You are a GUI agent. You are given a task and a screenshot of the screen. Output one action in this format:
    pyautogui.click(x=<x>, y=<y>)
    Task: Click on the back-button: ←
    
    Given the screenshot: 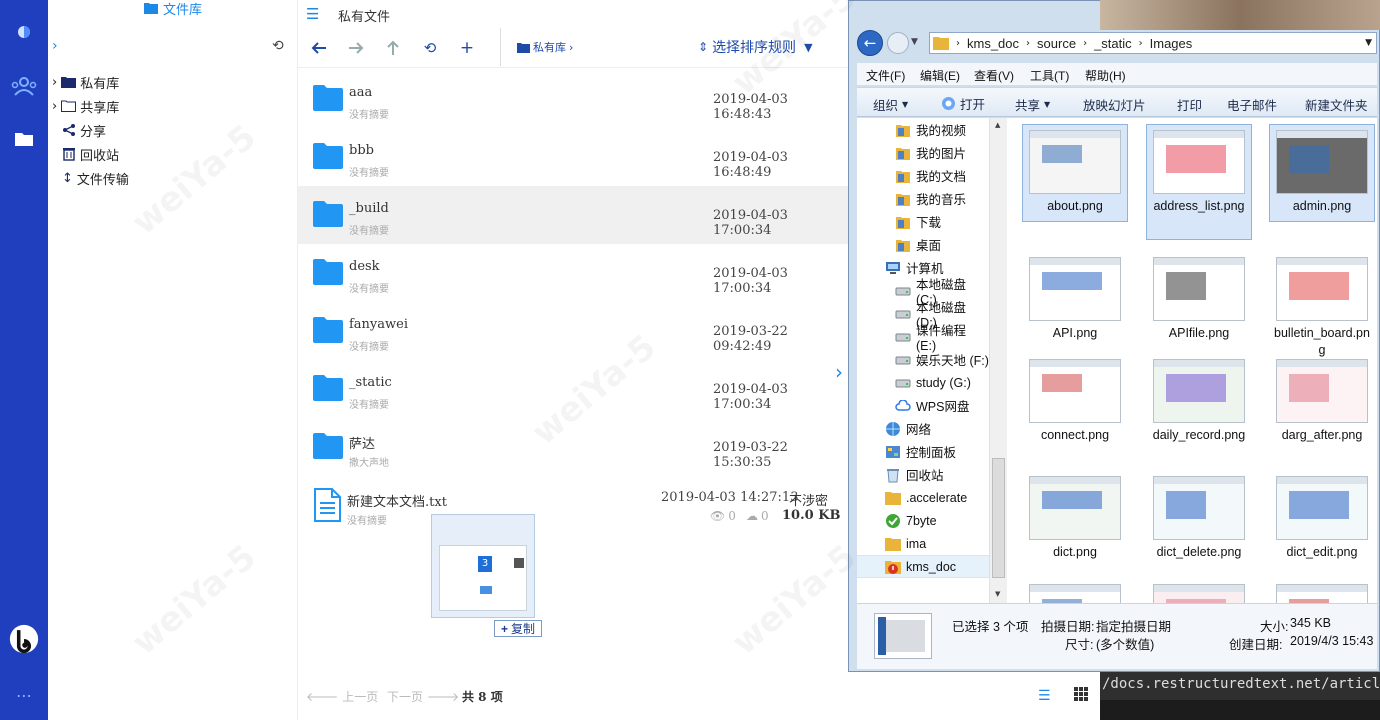 What is the action you would take?
    pyautogui.click(x=870, y=43)
    